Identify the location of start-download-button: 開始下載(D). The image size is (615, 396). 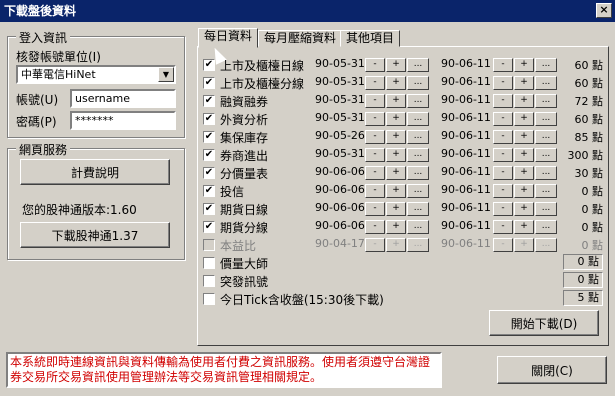
(544, 323).